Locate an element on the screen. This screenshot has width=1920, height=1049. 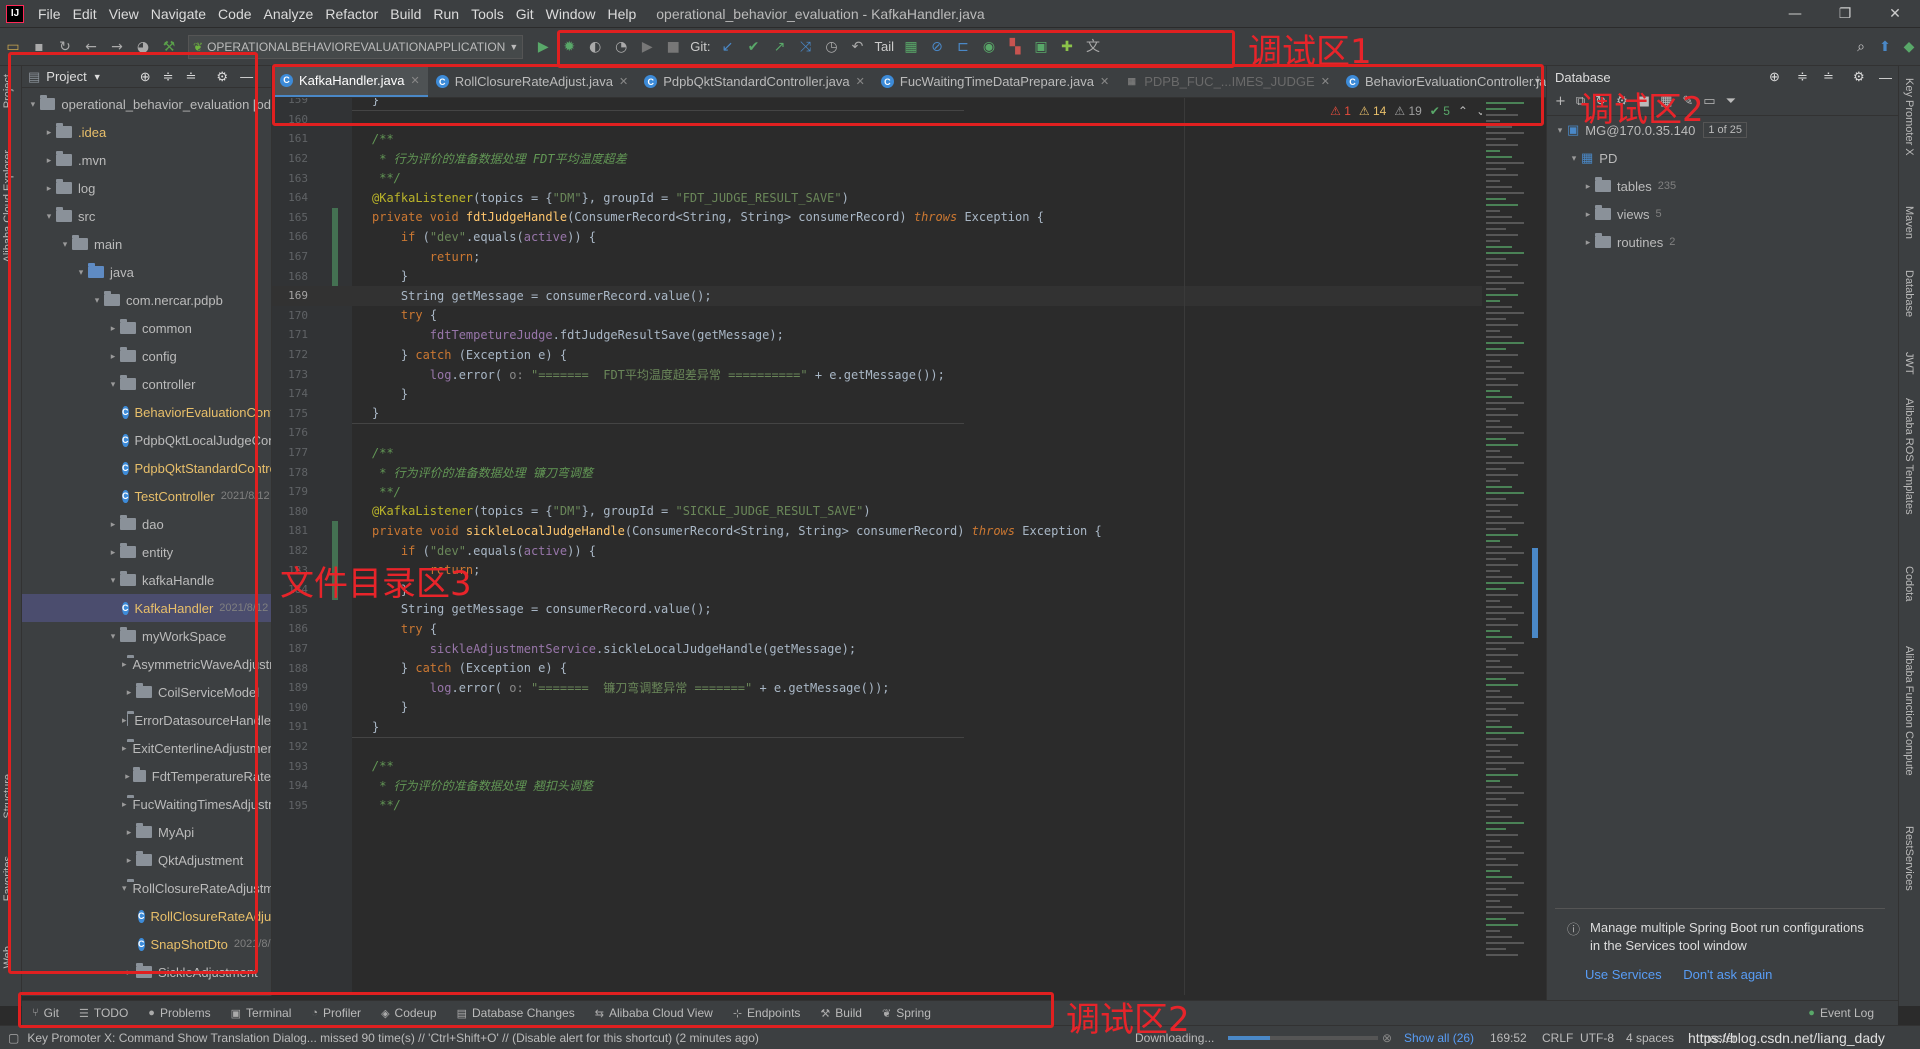
globe-icon: ⊕ is located at coordinates (1774, 77).